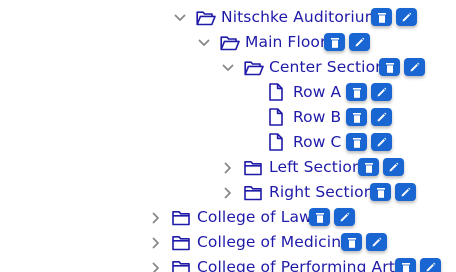 The width and height of the screenshot is (456, 272). I want to click on tree-node: College of Performing Arts, so click(228, 263).